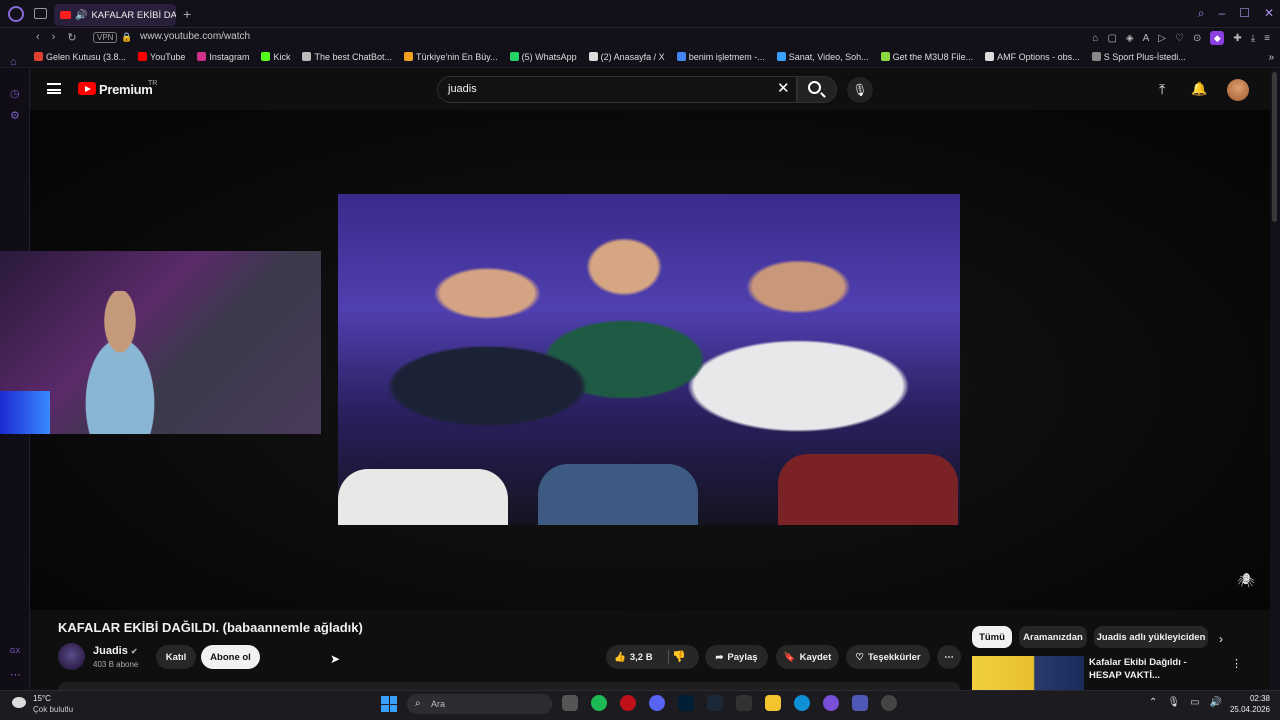 The width and height of the screenshot is (1280, 720). What do you see at coordinates (543, 57) in the screenshot?
I see `bookmark-item: (5) WhatsApp` at bounding box center [543, 57].